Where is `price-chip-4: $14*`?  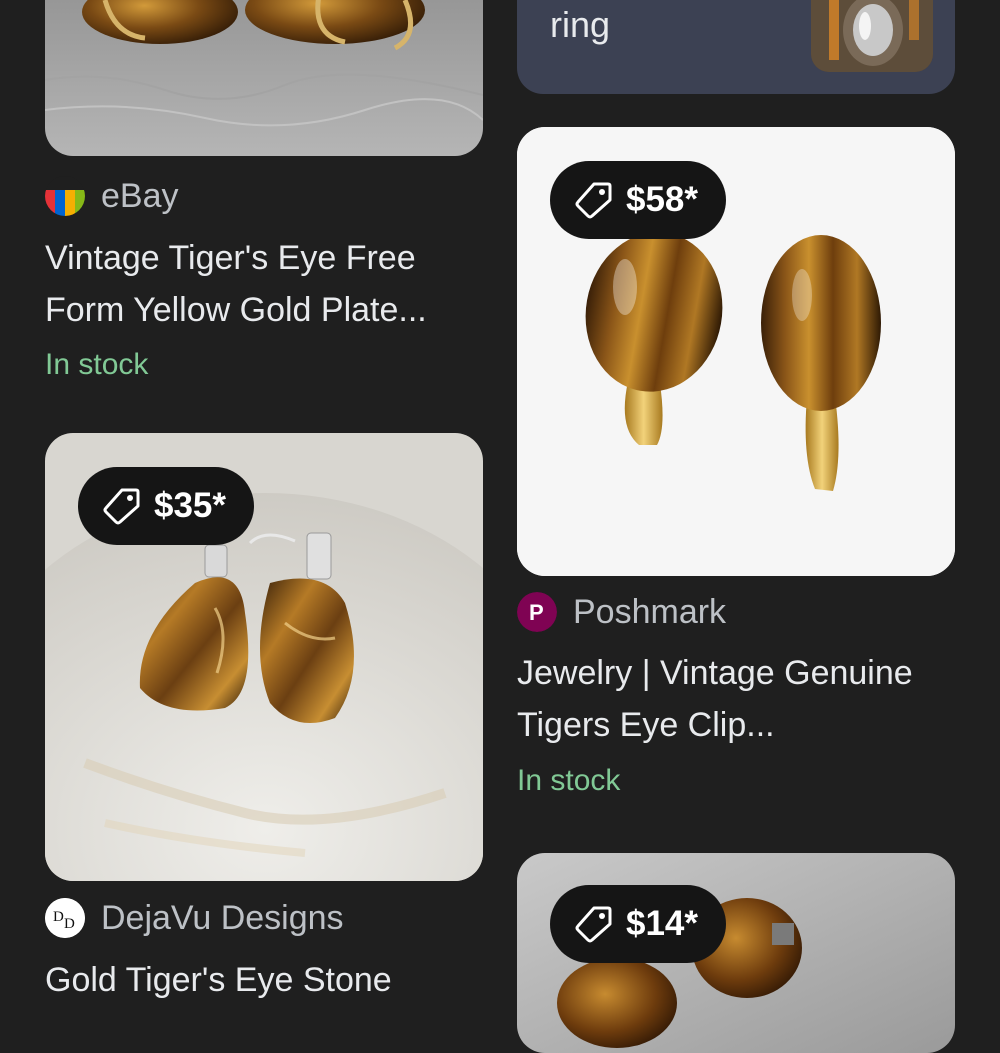
price-chip-4: $14* is located at coordinates (638, 924).